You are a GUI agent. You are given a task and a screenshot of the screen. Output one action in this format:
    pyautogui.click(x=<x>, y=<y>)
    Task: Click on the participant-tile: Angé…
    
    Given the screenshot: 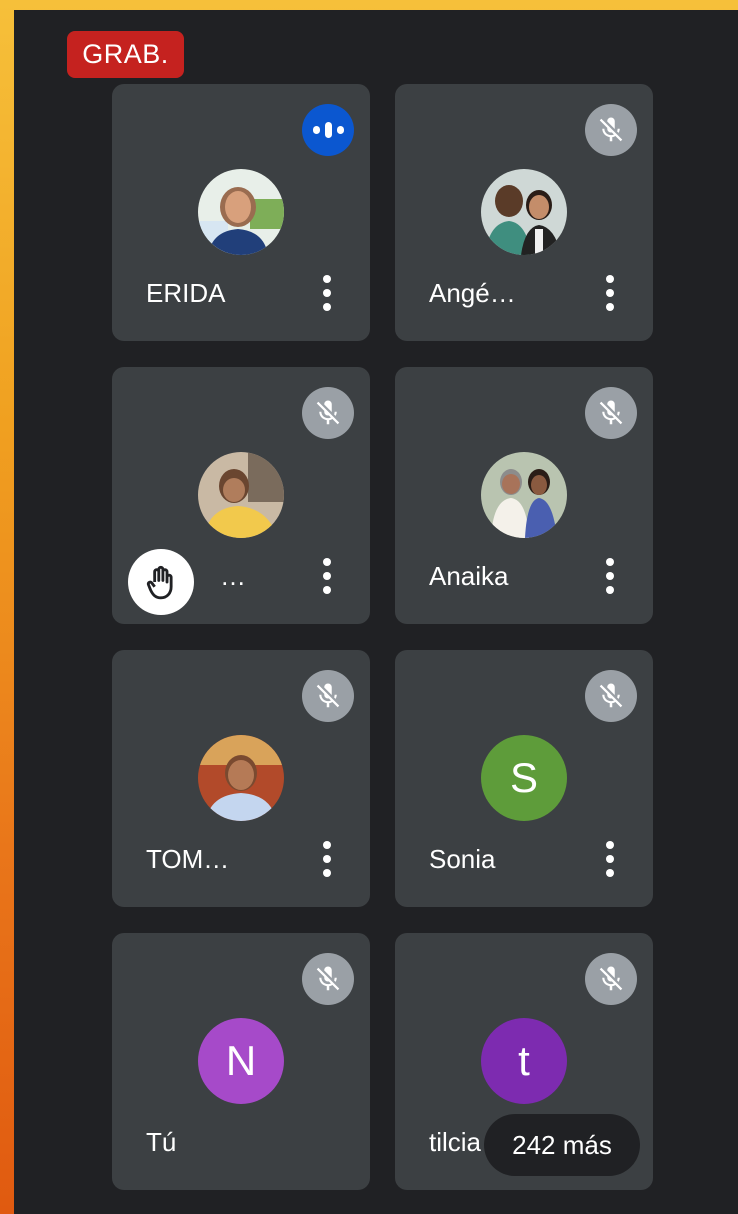 What is the action you would take?
    pyautogui.click(x=524, y=212)
    